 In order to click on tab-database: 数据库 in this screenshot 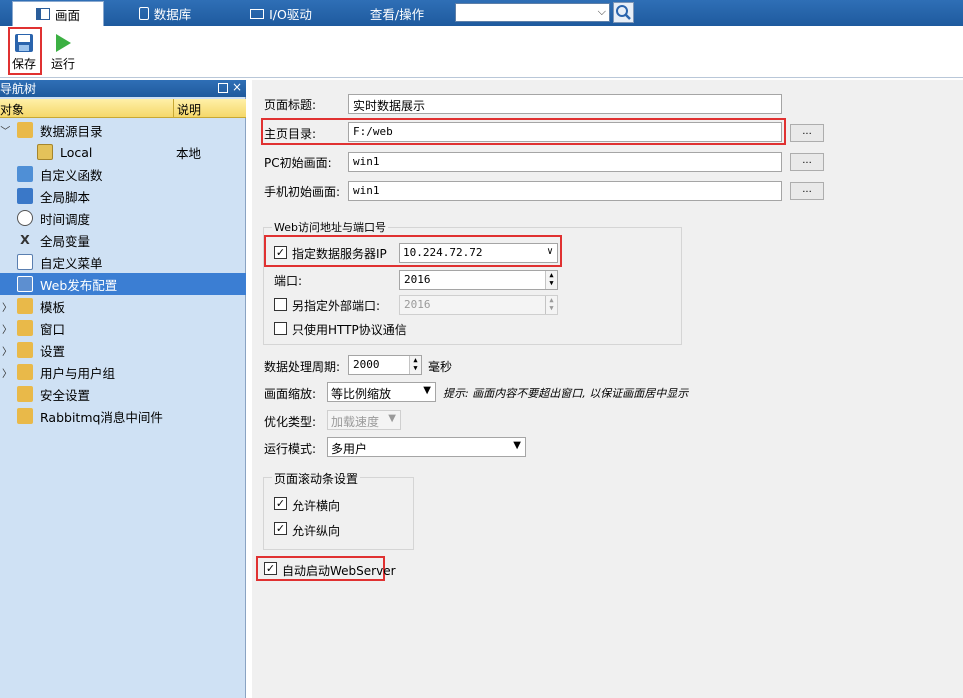, I will do `click(165, 13)`.